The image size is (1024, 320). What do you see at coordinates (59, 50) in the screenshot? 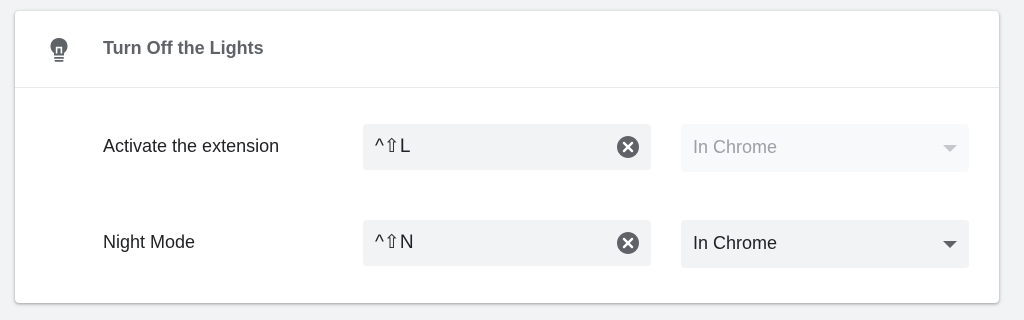
I see `lightbulb-icon` at bounding box center [59, 50].